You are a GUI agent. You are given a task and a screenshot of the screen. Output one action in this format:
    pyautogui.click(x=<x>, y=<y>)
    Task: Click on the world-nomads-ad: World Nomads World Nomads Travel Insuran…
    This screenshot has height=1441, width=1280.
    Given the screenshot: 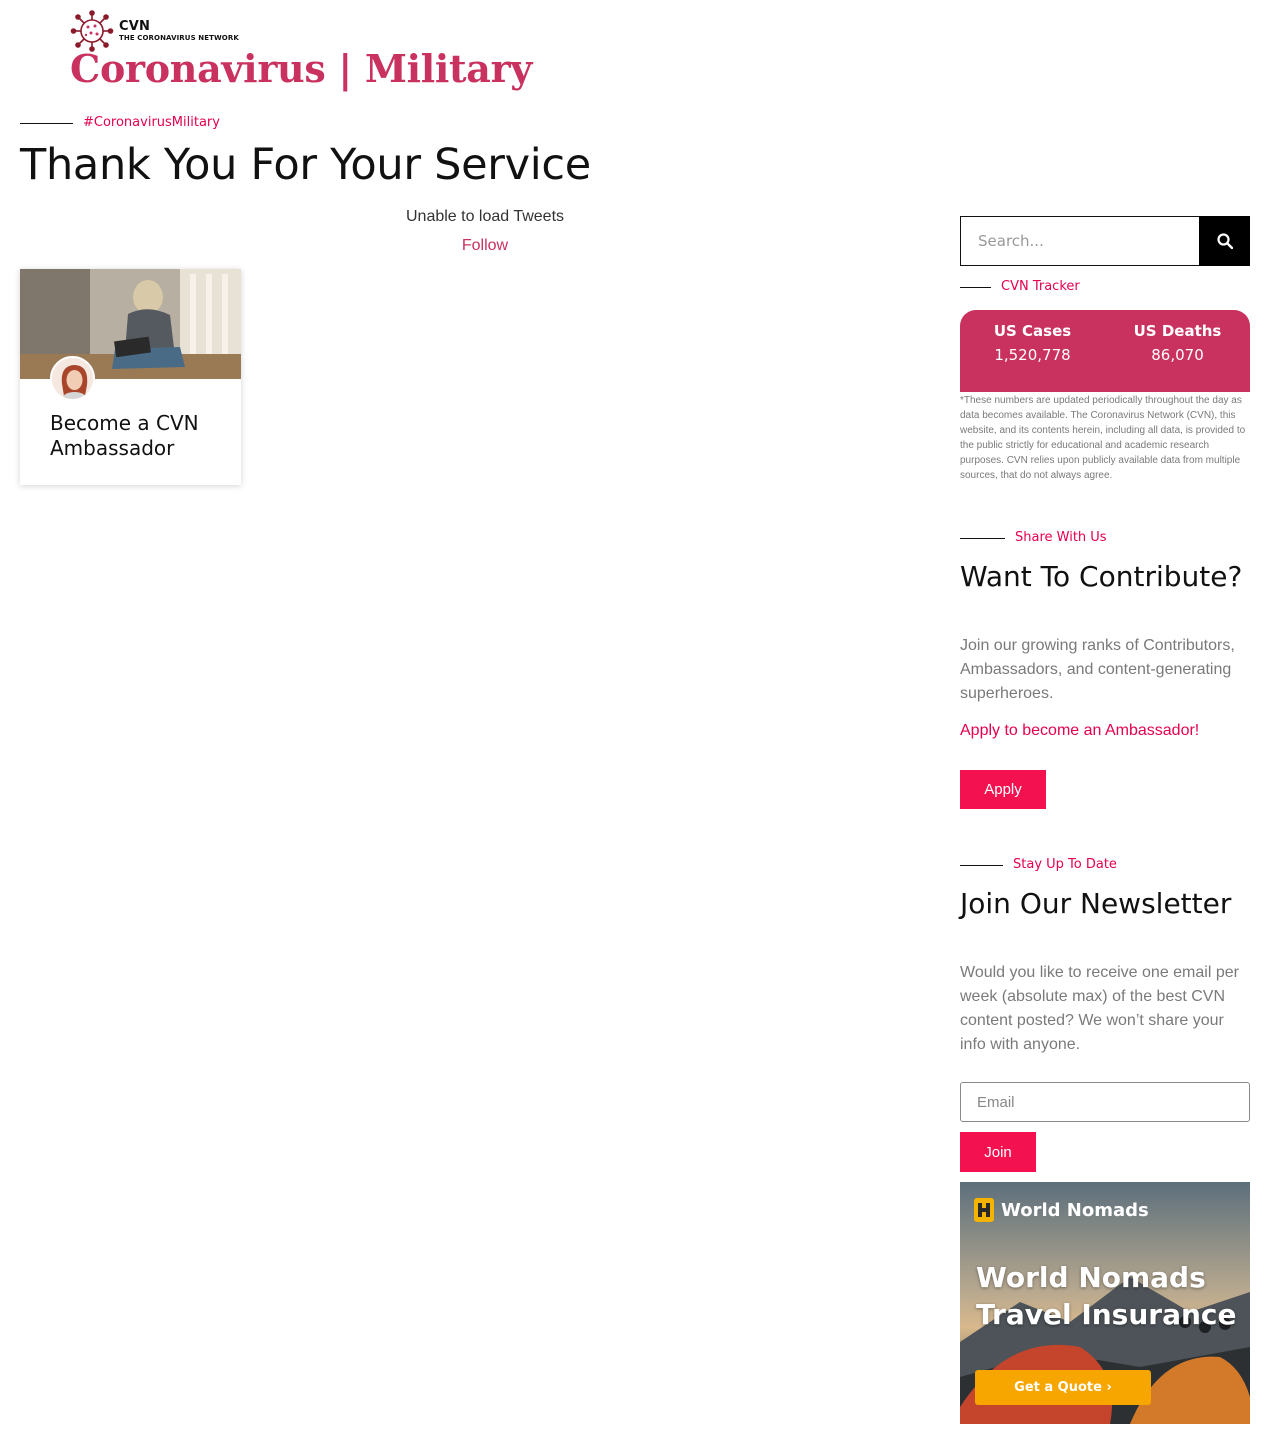 What is the action you would take?
    pyautogui.click(x=1105, y=1303)
    